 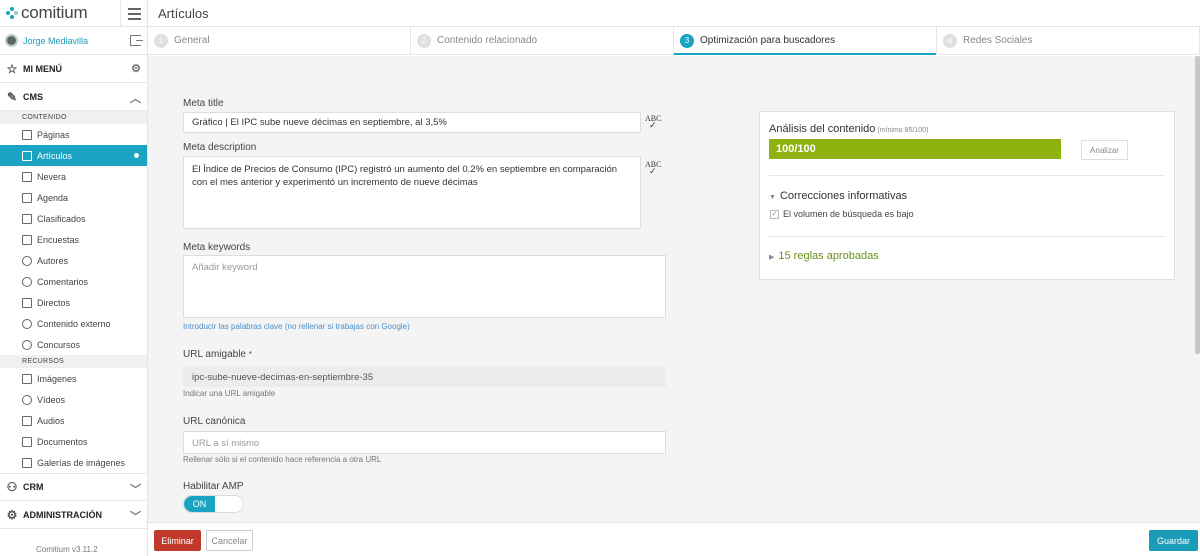 What do you see at coordinates (1173, 540) in the screenshot?
I see `save-button: Guardar` at bounding box center [1173, 540].